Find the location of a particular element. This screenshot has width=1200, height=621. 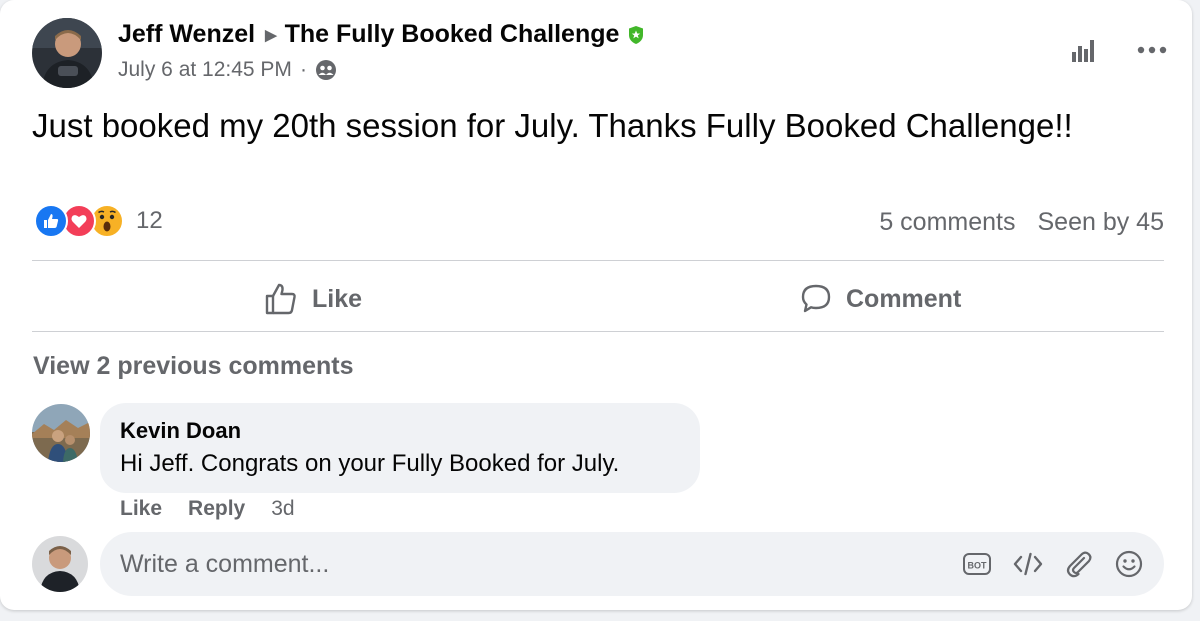

bot-icon: BOT is located at coordinates (977, 564).